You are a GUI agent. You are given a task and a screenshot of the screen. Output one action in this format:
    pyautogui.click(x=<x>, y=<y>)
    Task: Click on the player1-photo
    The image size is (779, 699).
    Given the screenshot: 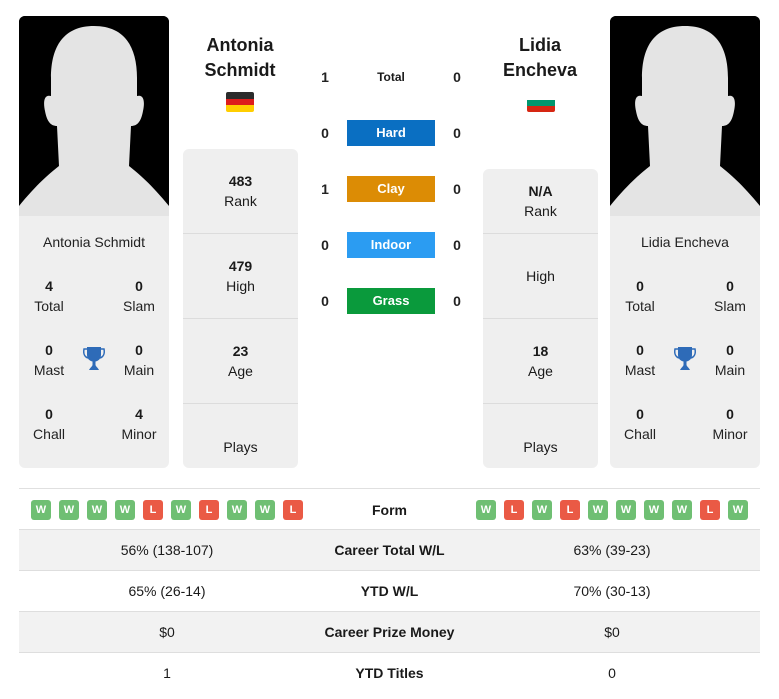 What is the action you would take?
    pyautogui.click(x=94, y=116)
    